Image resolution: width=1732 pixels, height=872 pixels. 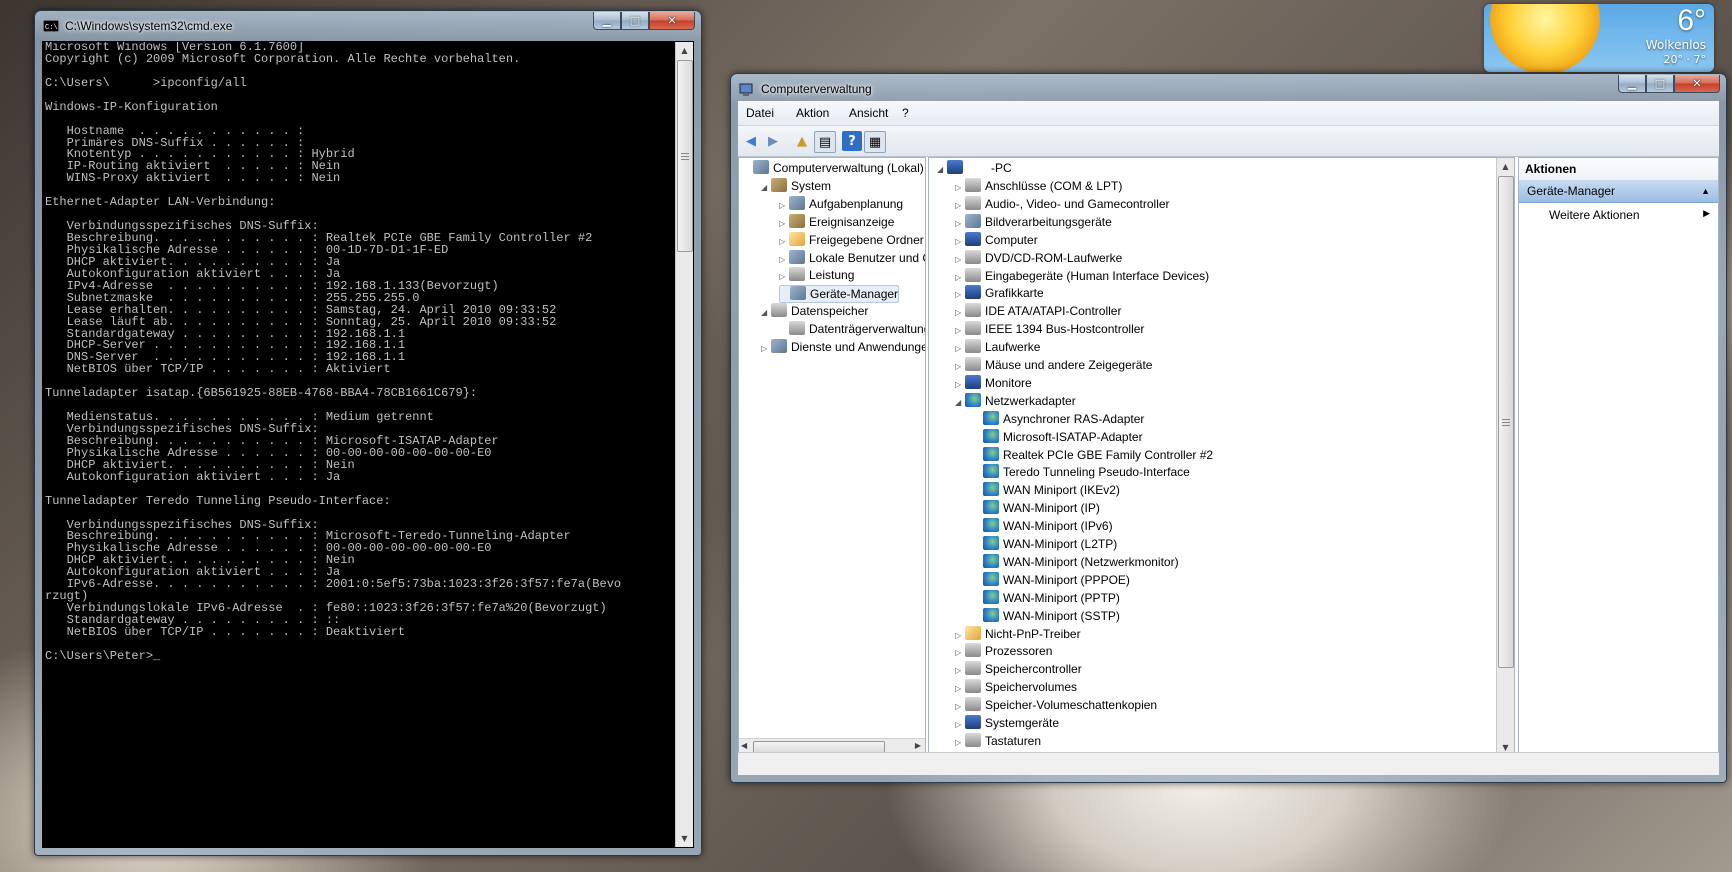 What do you see at coordinates (997, 347) in the screenshot?
I see `device-category: ▷ Laufwerke` at bounding box center [997, 347].